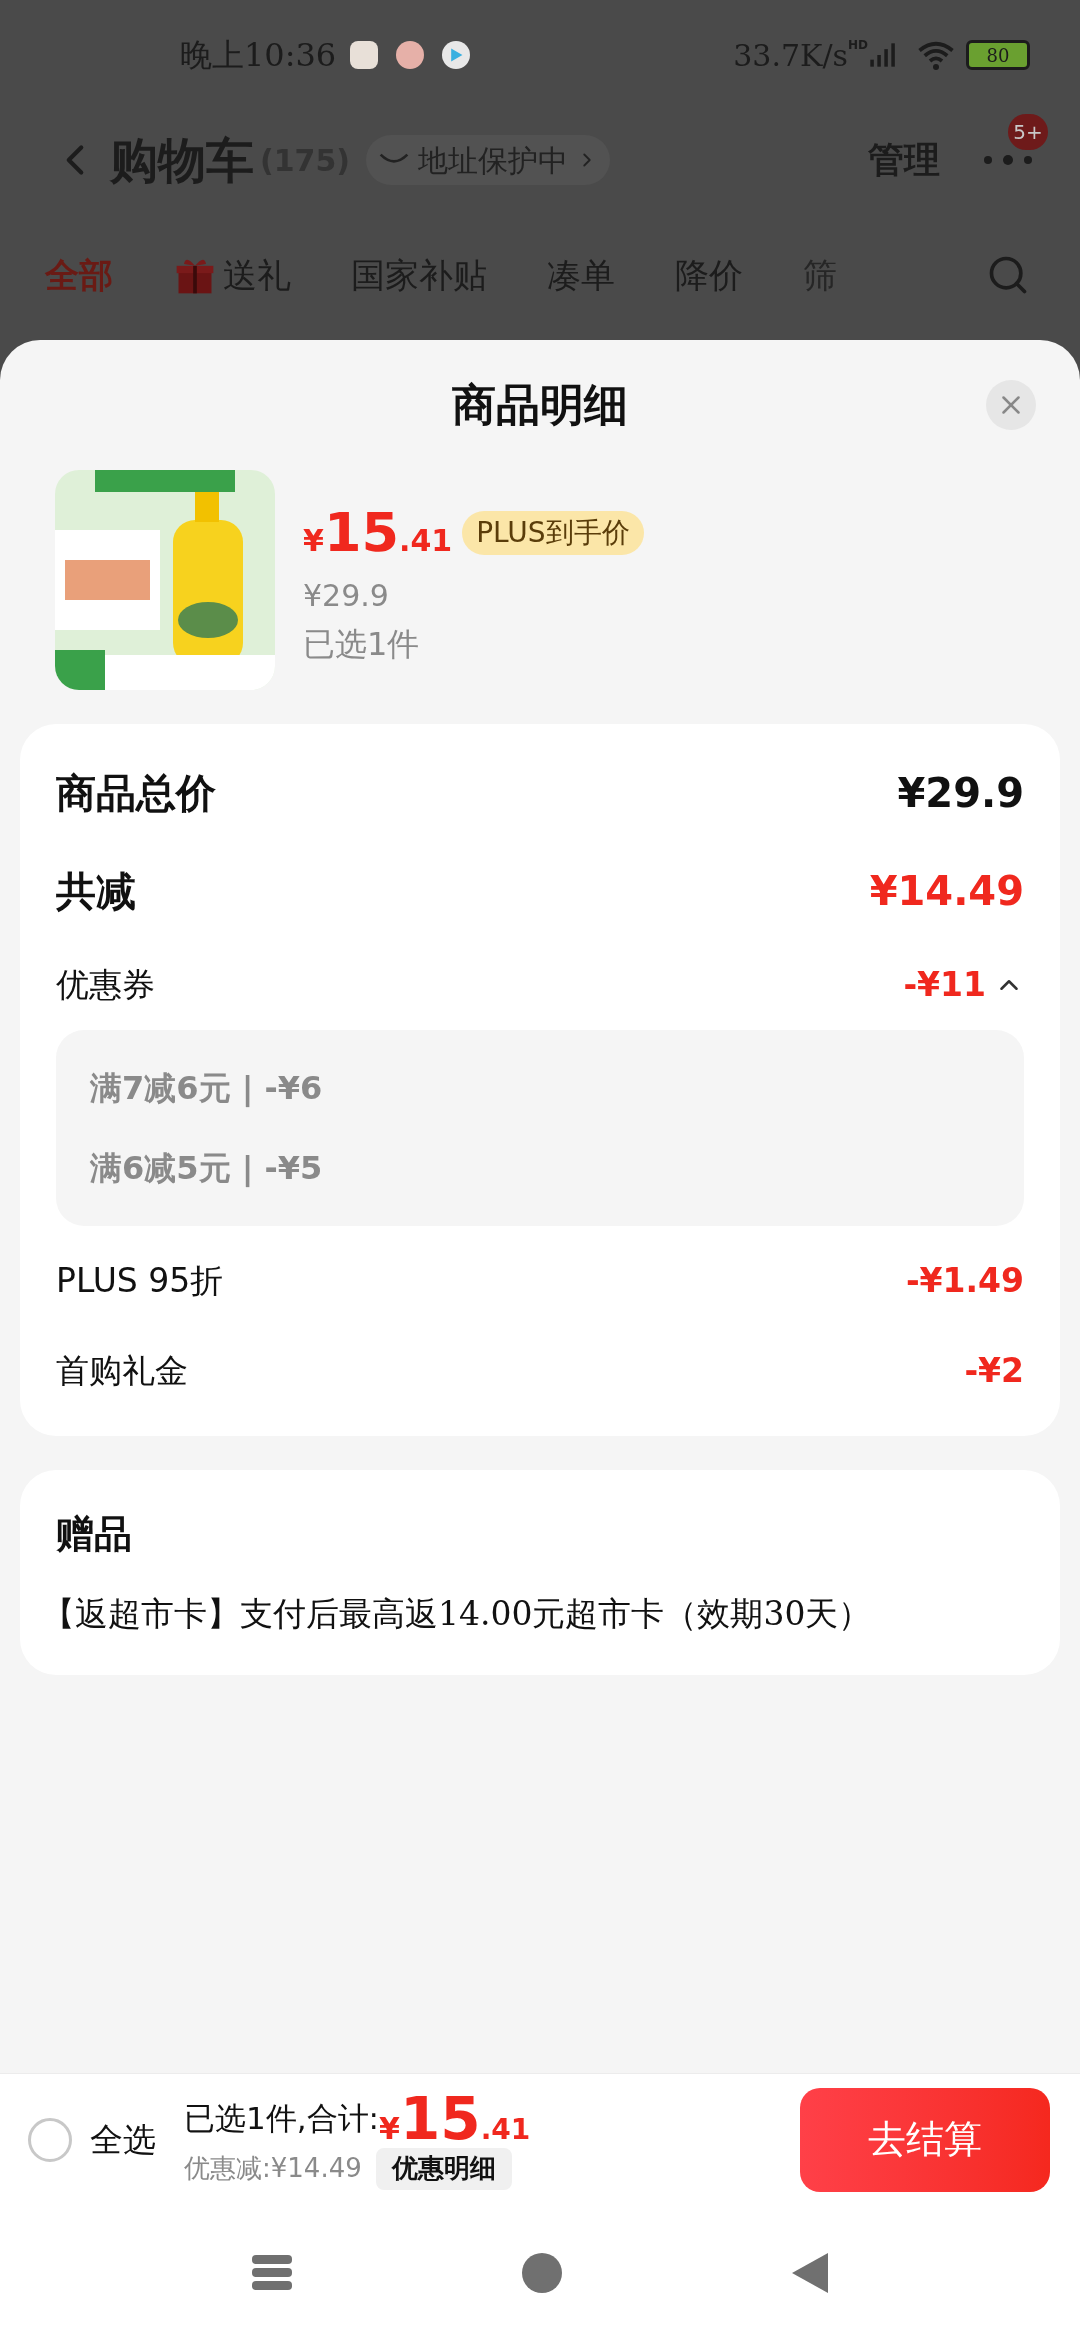 Image resolution: width=1080 pixels, height=2340 pixels. What do you see at coordinates (273, 2168) in the screenshot?
I see `discount-summary: 优惠减:¥14.49` at bounding box center [273, 2168].